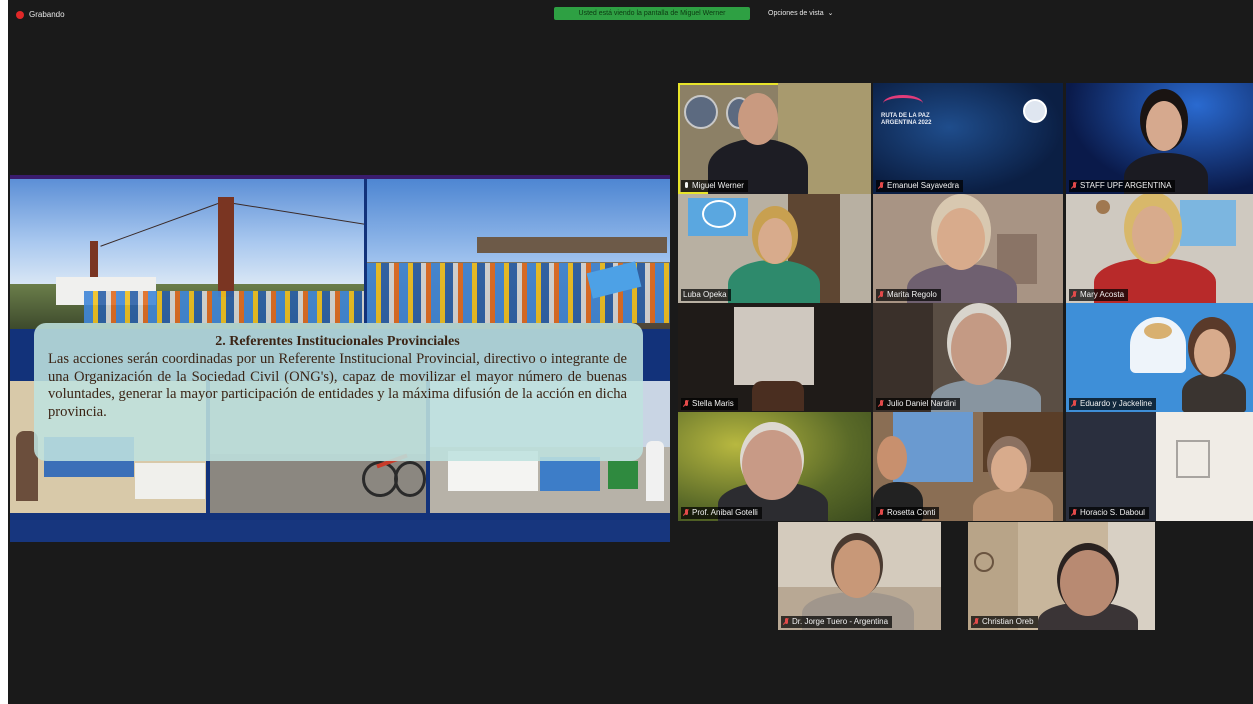 This screenshot has height=704, width=1253. I want to click on participant-name-tag: Eduardo y Jackeline, so click(1113, 404).